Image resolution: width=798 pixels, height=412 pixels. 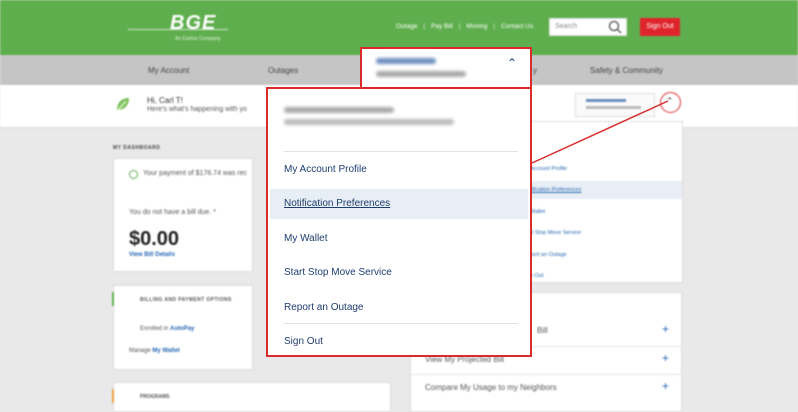 I want to click on menu-item-sign-out: Sign Out, so click(x=399, y=342).